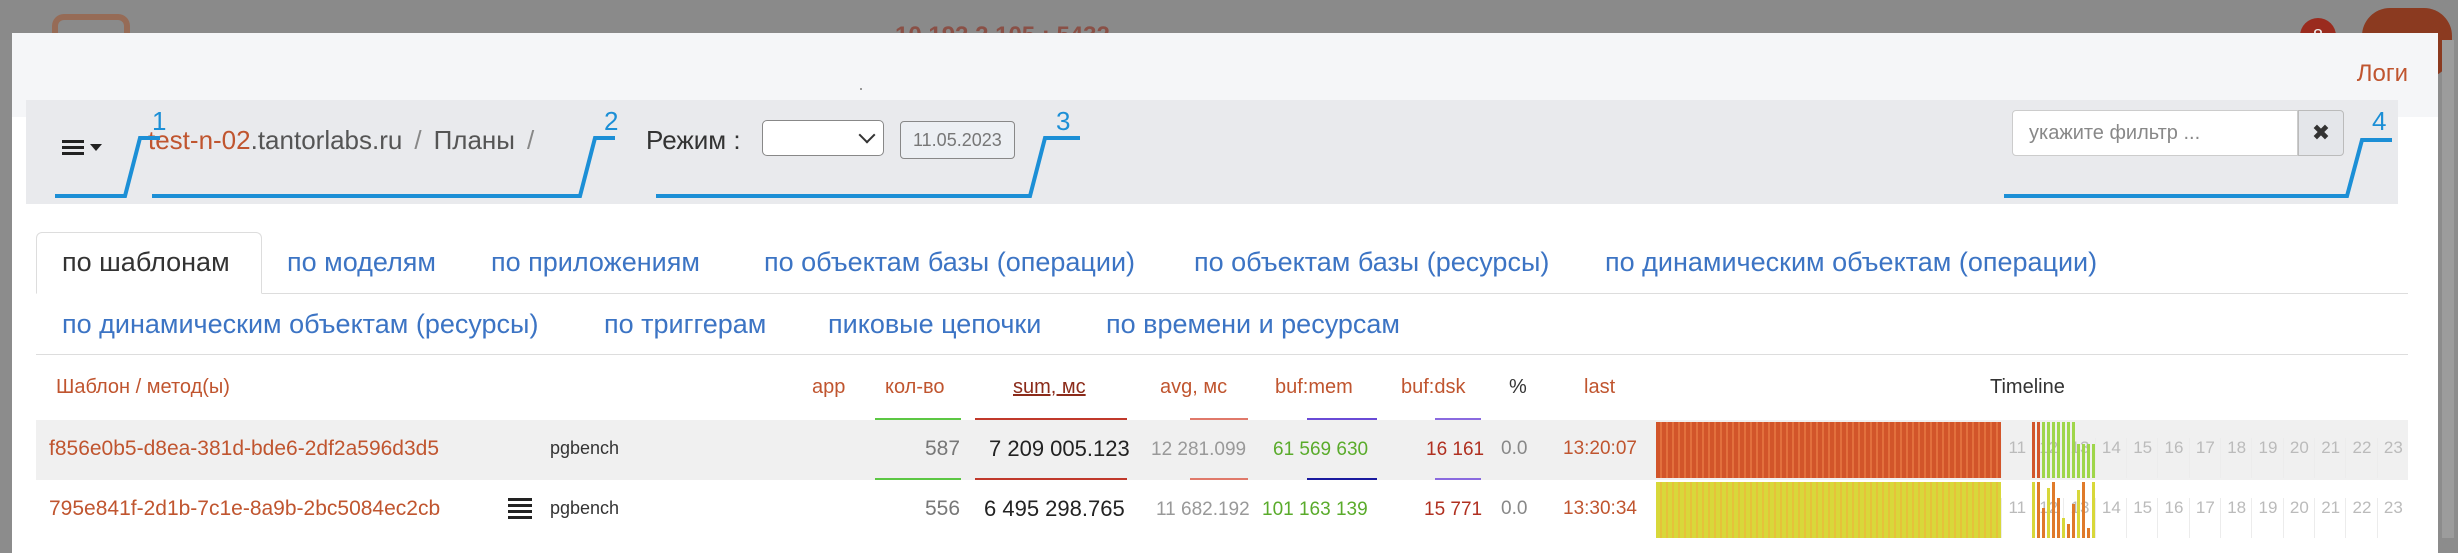 The height and width of the screenshot is (553, 2458). I want to click on row-count: 556, so click(943, 508).